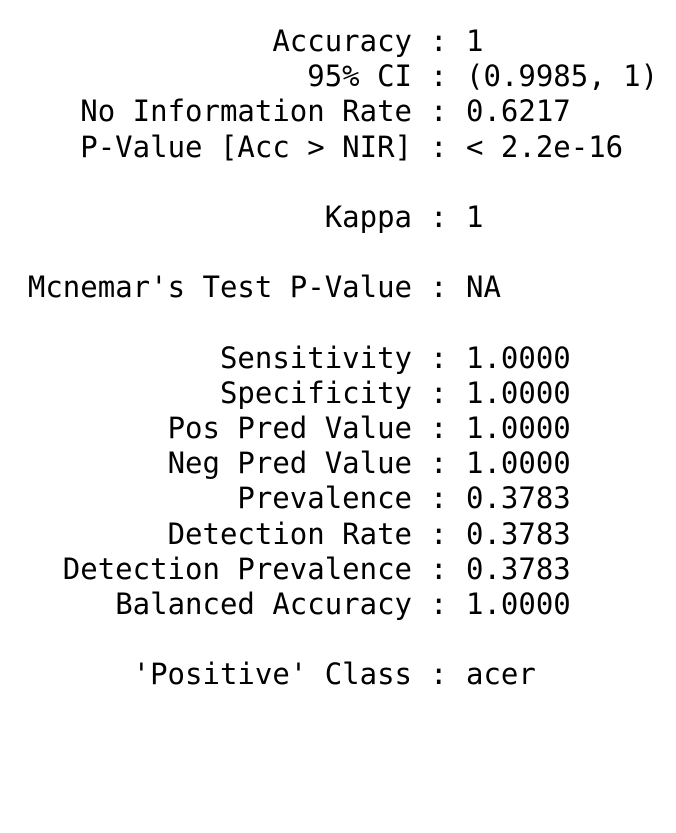 The width and height of the screenshot is (676, 833). I want to click on stat-row-95-ci: 95% CI : (0.9985, 1), so click(338, 76).